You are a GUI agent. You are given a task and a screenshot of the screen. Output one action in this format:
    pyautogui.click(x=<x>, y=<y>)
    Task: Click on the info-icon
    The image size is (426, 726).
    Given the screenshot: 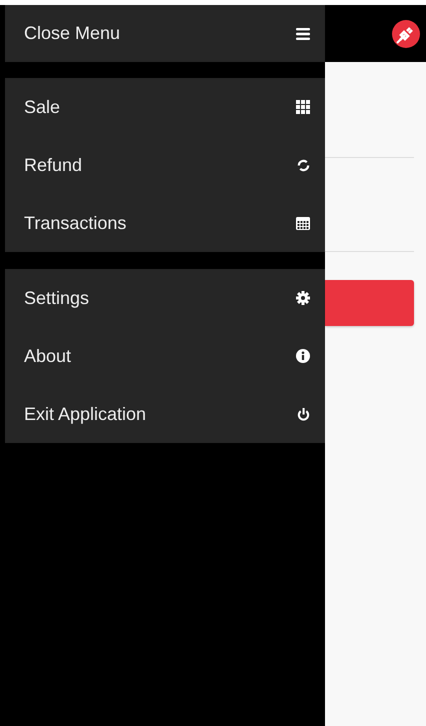 What is the action you would take?
    pyautogui.click(x=303, y=356)
    